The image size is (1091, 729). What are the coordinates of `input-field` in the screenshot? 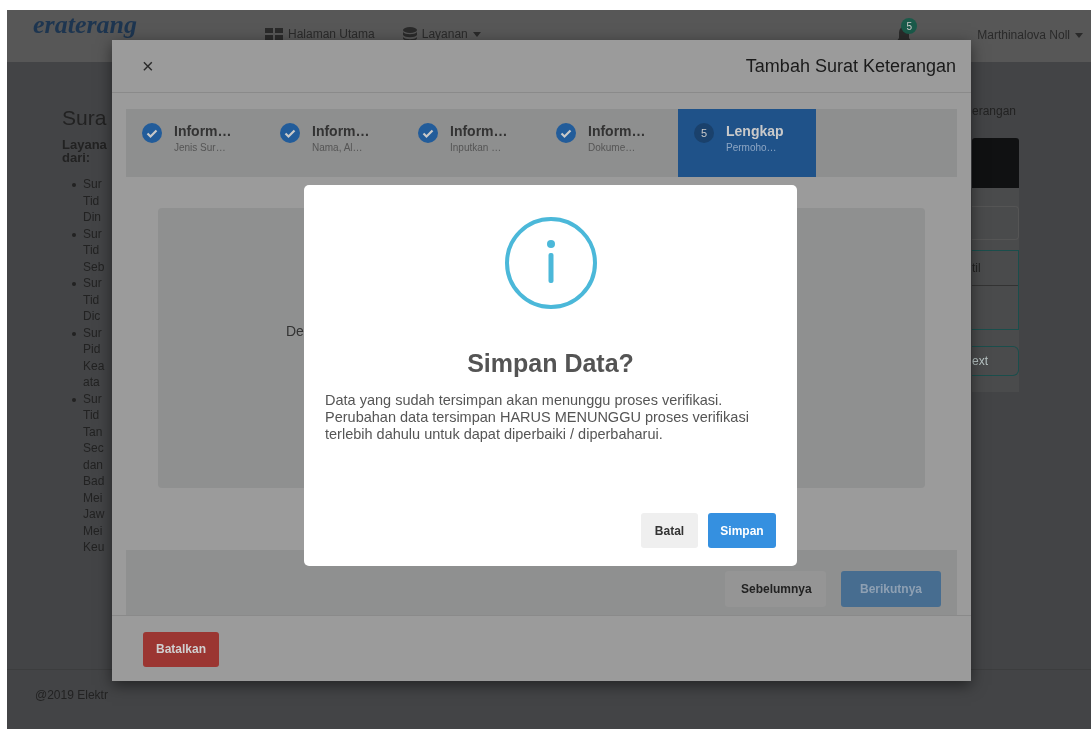 It's located at (995, 223).